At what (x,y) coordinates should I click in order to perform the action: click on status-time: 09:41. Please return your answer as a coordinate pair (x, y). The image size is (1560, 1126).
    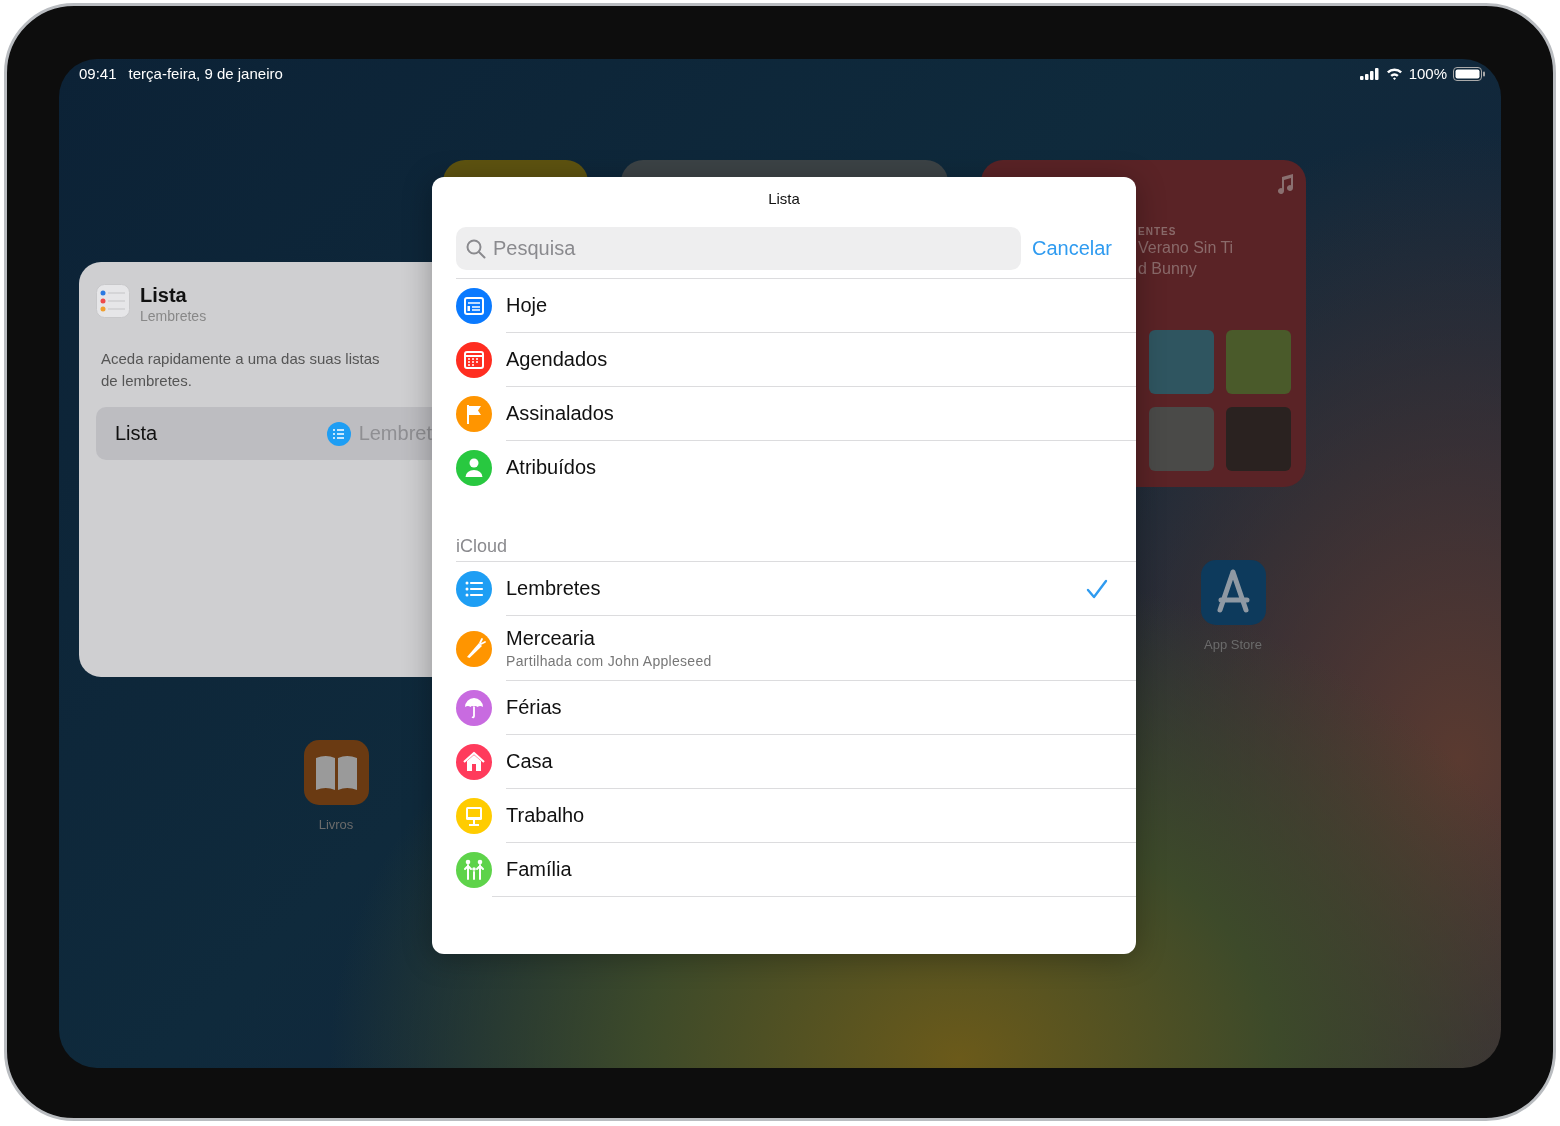
    Looking at the image, I should click on (98, 73).